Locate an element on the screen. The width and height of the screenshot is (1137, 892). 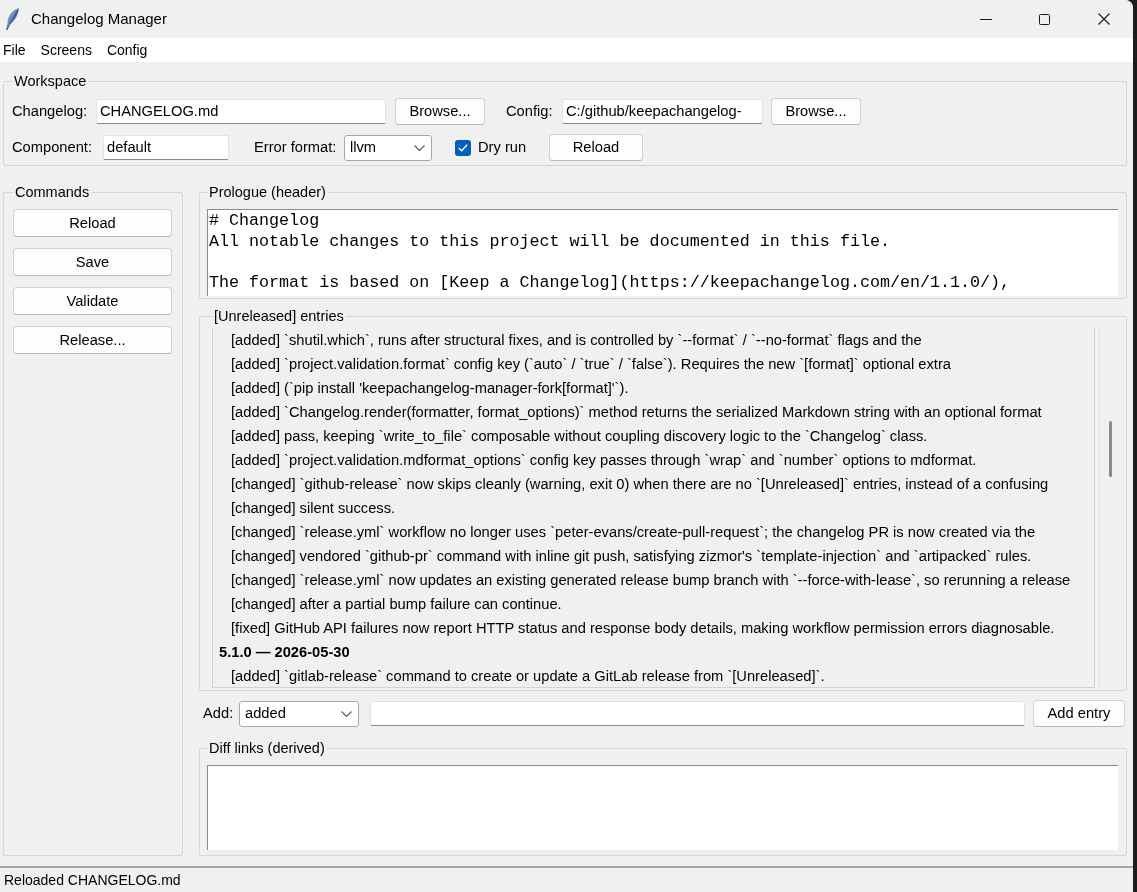
tree-item: [changed] silent success. is located at coordinates (653, 508).